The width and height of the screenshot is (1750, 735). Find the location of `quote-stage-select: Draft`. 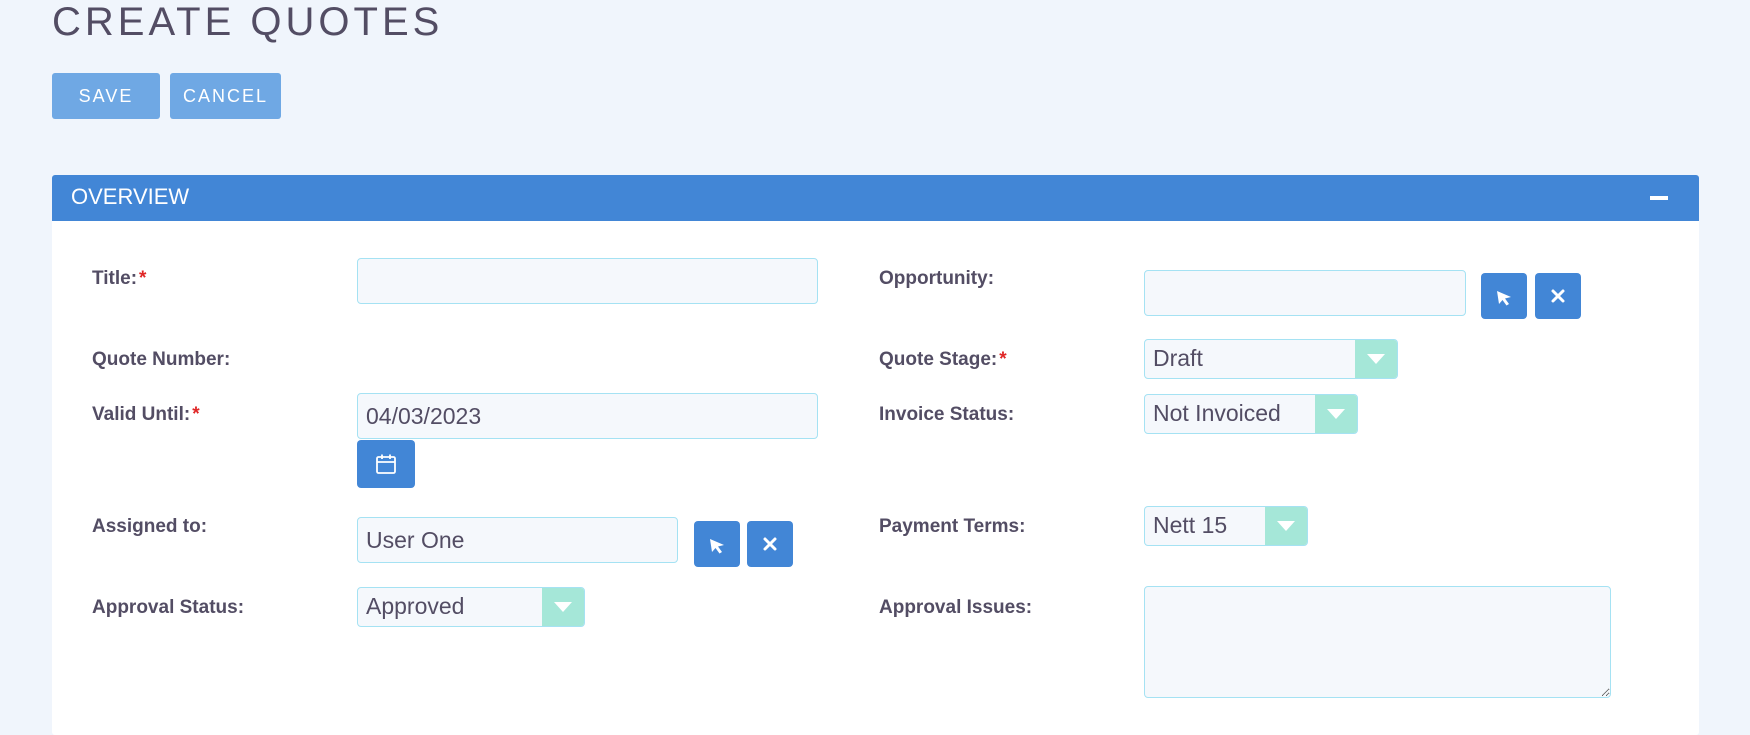

quote-stage-select: Draft is located at coordinates (1271, 359).